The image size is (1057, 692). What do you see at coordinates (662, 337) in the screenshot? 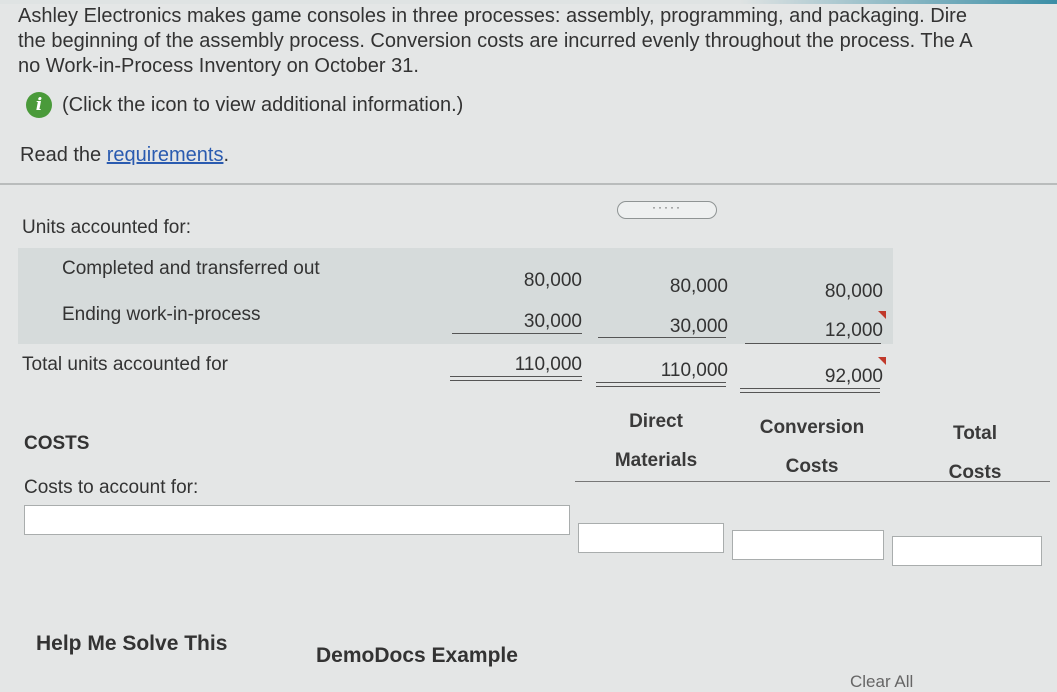
I see `subtotal-underline-dm` at bounding box center [662, 337].